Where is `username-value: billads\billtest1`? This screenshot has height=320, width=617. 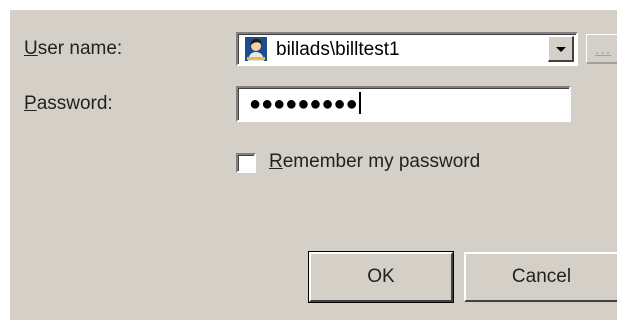 username-value: billads\billtest1 is located at coordinates (338, 49).